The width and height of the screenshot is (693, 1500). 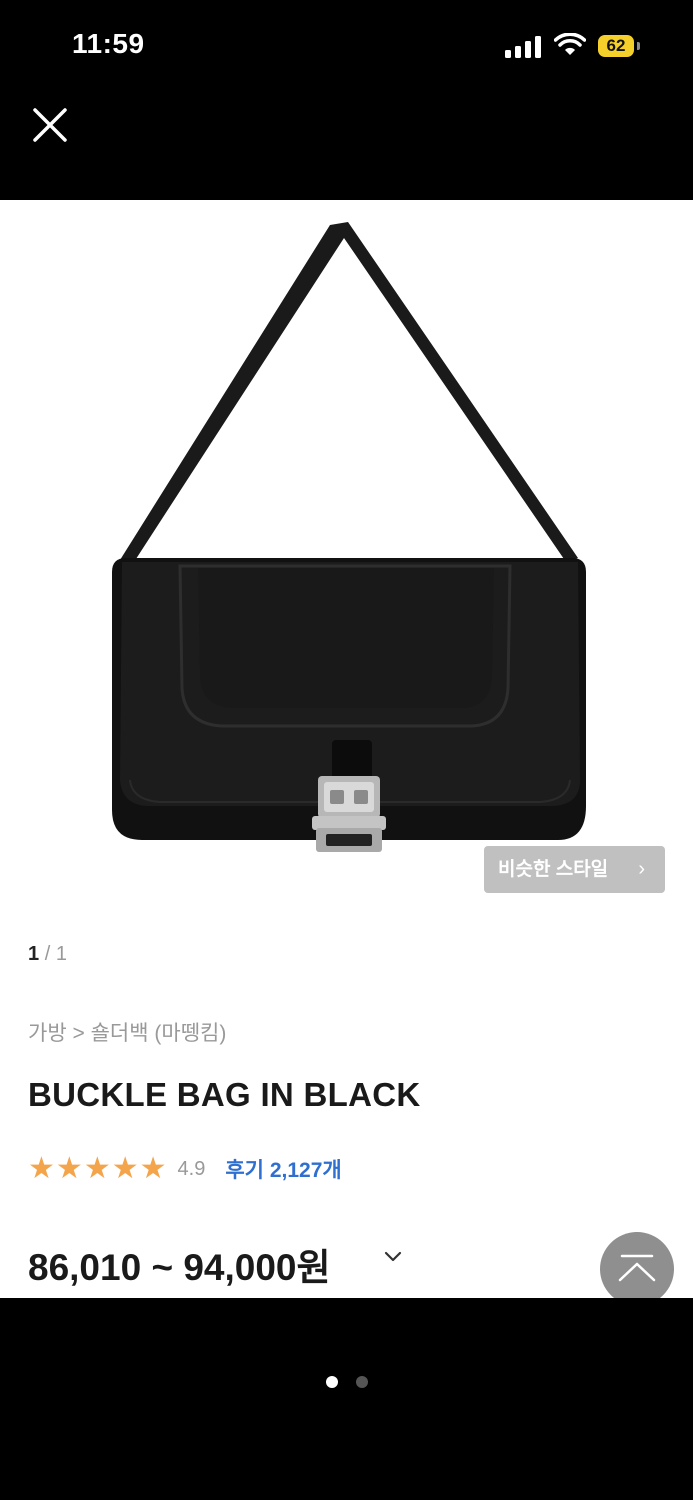 I want to click on similar-style-label: 비슷한 스타일, so click(x=553, y=869).